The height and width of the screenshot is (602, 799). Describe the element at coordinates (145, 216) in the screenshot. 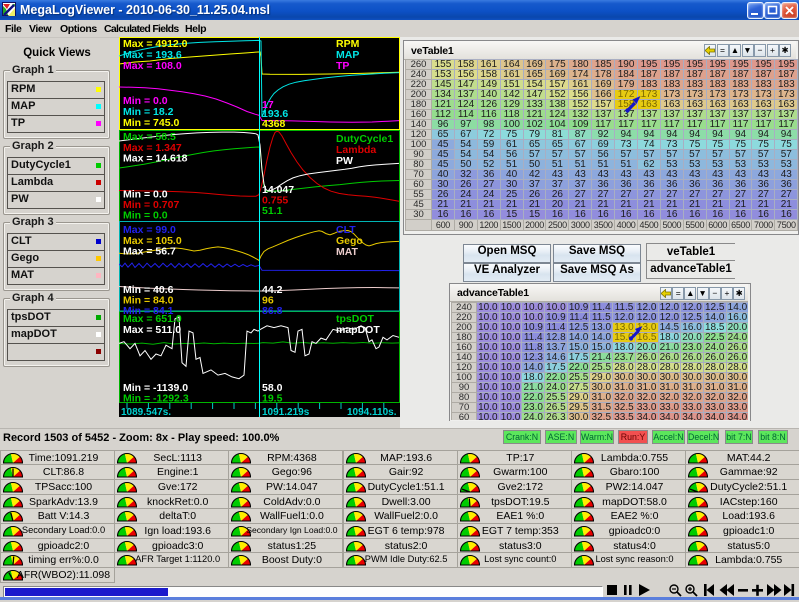

I see `svg-text: Min = 0.0` at that location.